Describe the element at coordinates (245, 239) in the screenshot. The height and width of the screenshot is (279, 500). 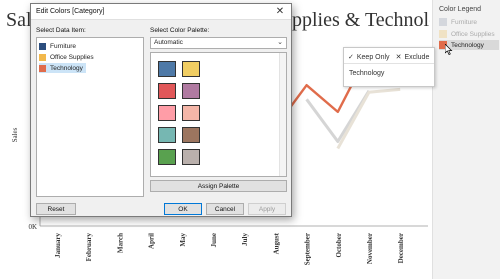
I see `x-tick-label: July` at that location.